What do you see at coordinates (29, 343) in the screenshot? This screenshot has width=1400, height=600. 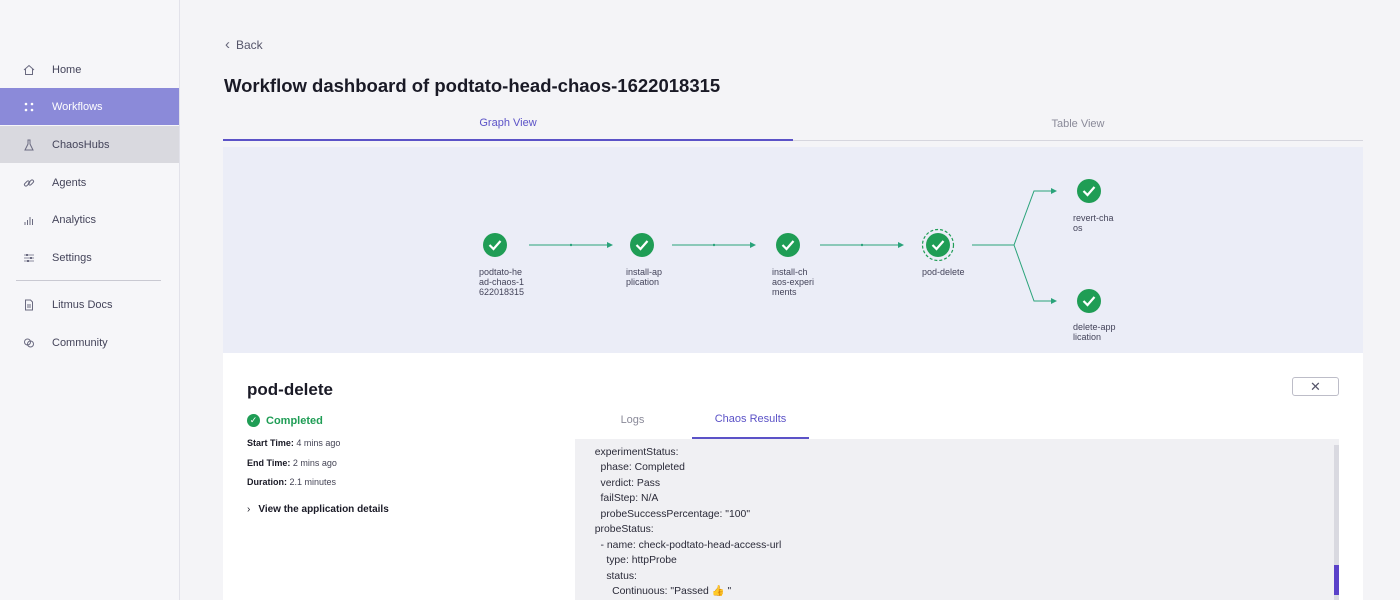 I see `community-icon` at bounding box center [29, 343].